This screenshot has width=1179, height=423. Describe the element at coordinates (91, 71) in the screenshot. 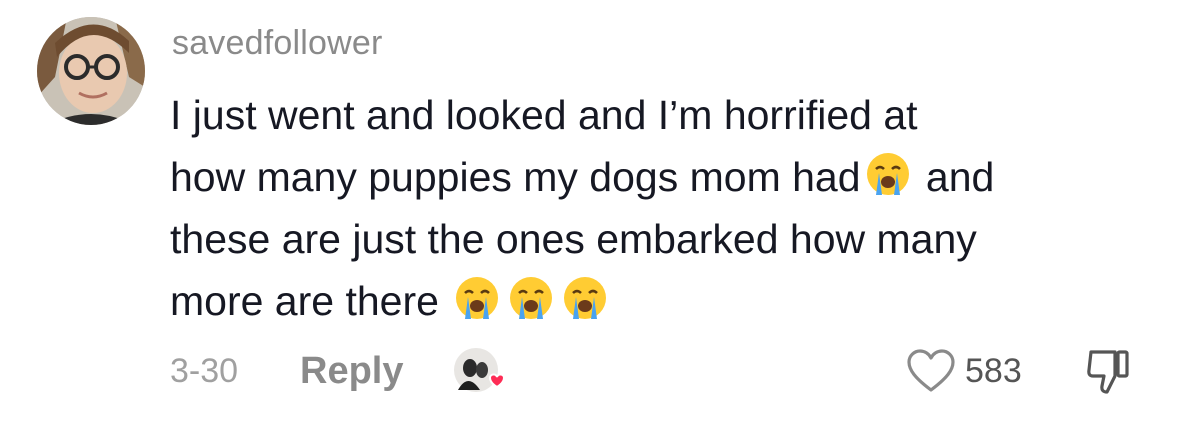

I see `avatar` at that location.